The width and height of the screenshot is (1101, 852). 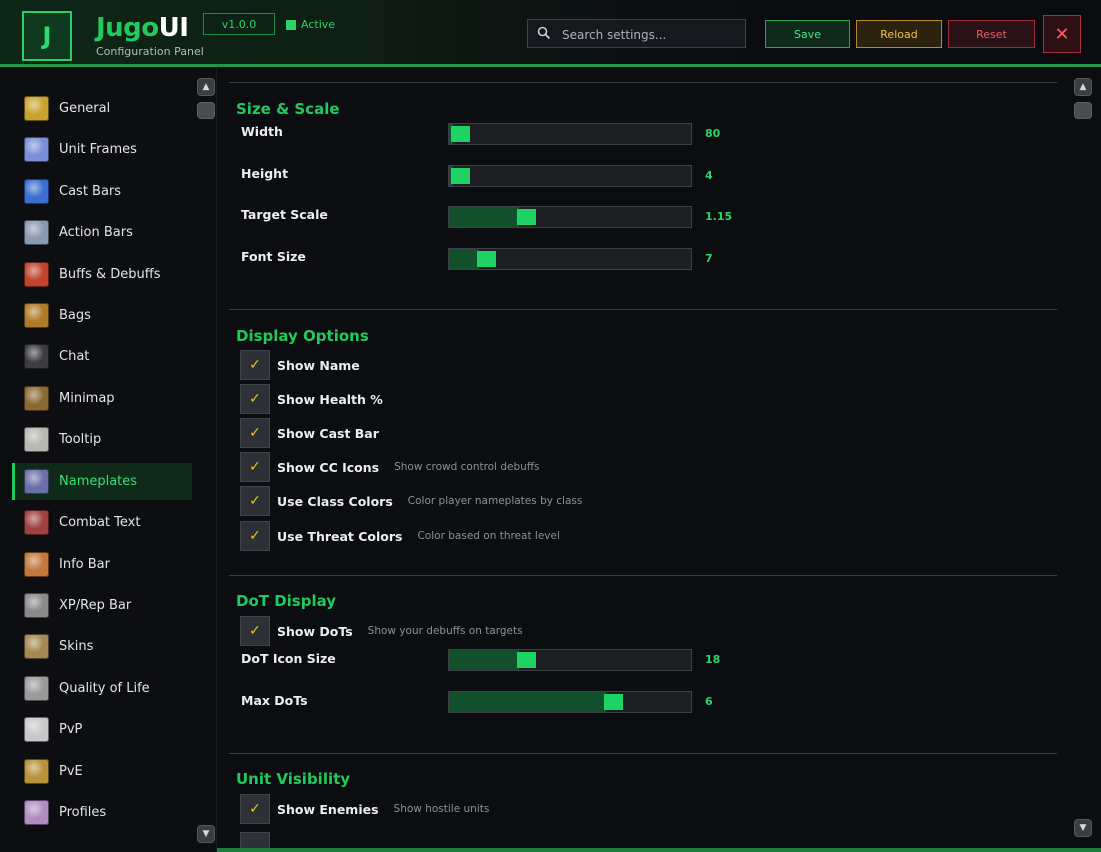 I want to click on scroll-down-icon: ▼, so click(x=206, y=834).